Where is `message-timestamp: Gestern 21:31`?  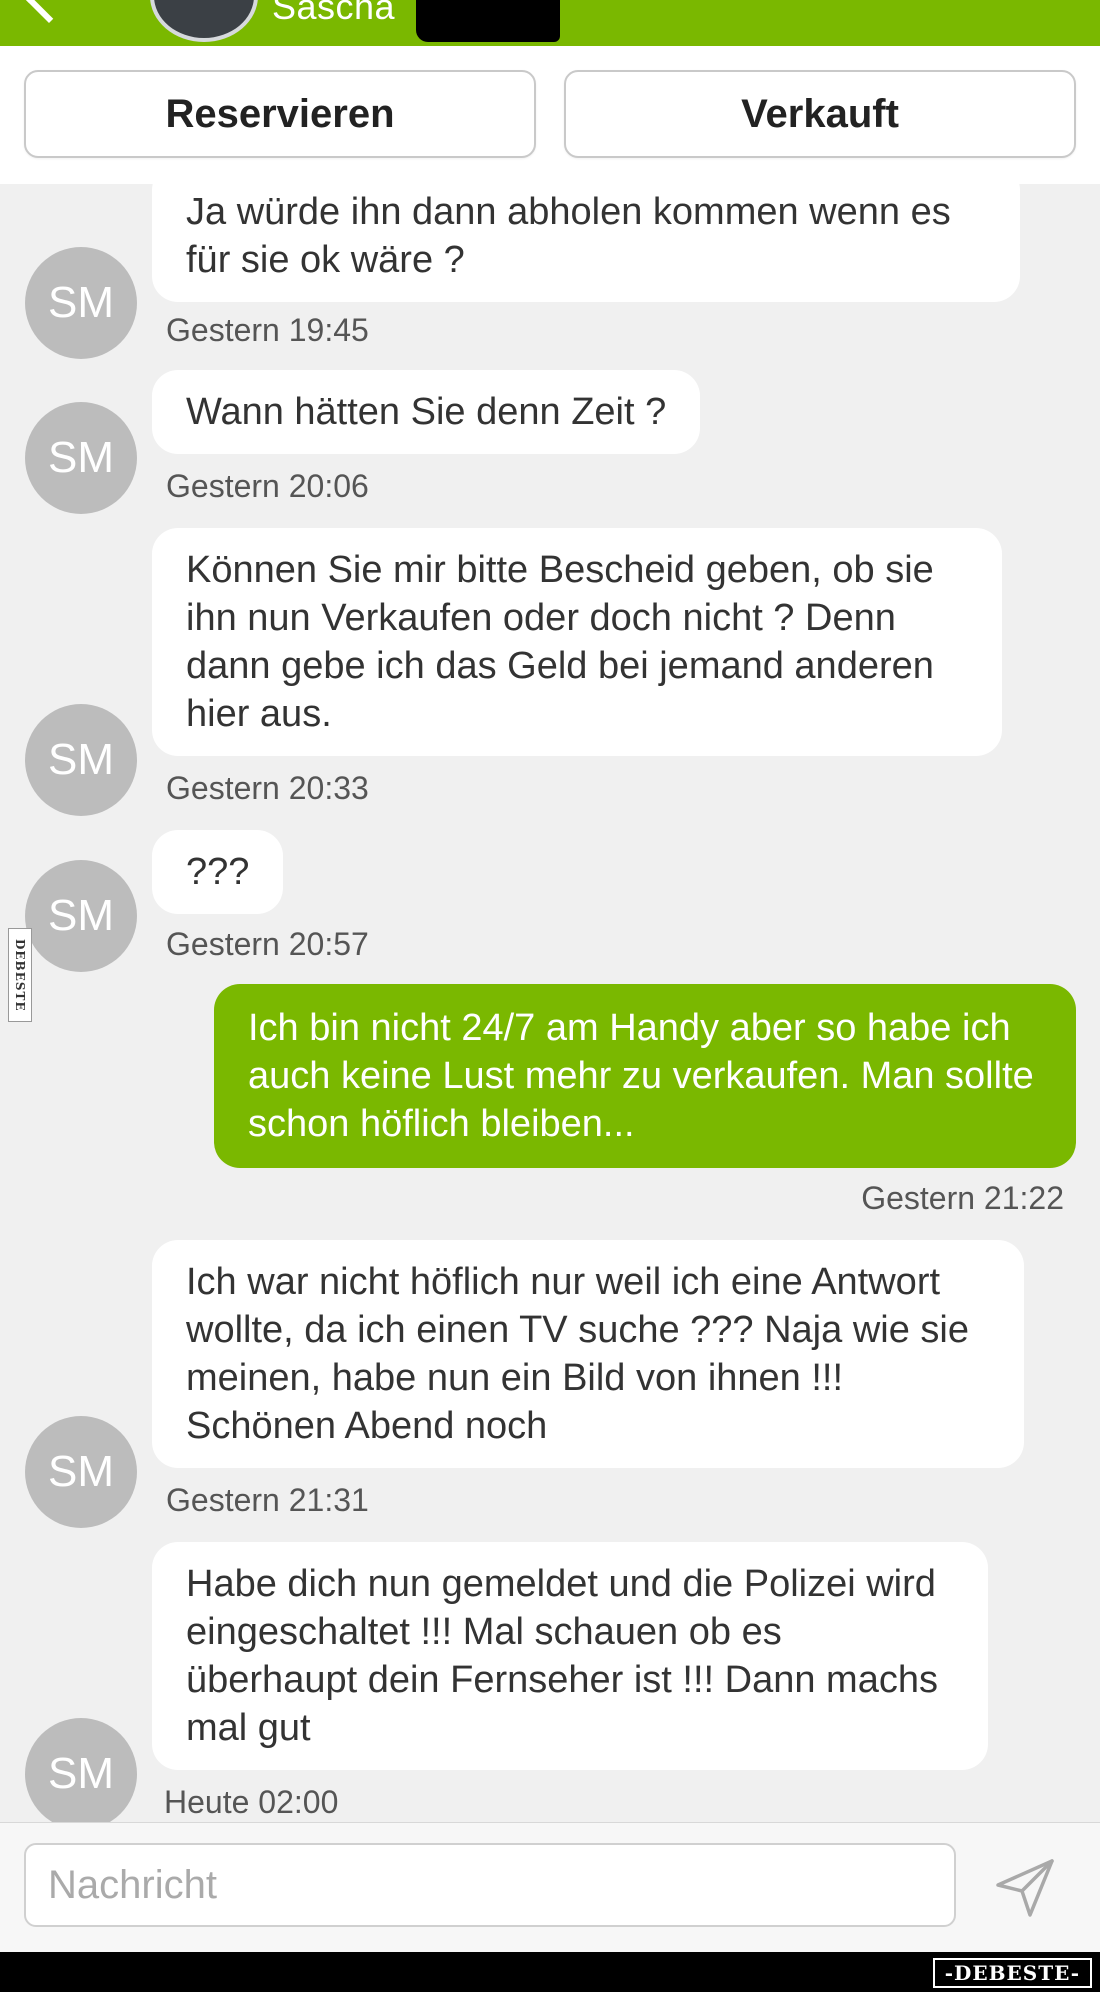
message-timestamp: Gestern 21:31 is located at coordinates (267, 1500).